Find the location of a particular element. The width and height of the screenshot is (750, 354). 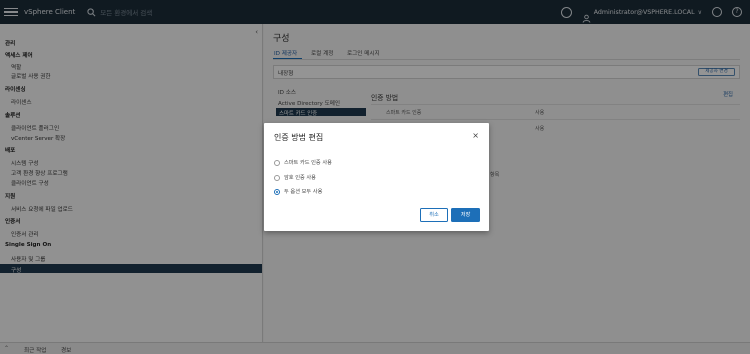

radio-label: 암호 인증 사용 is located at coordinates (300, 178).